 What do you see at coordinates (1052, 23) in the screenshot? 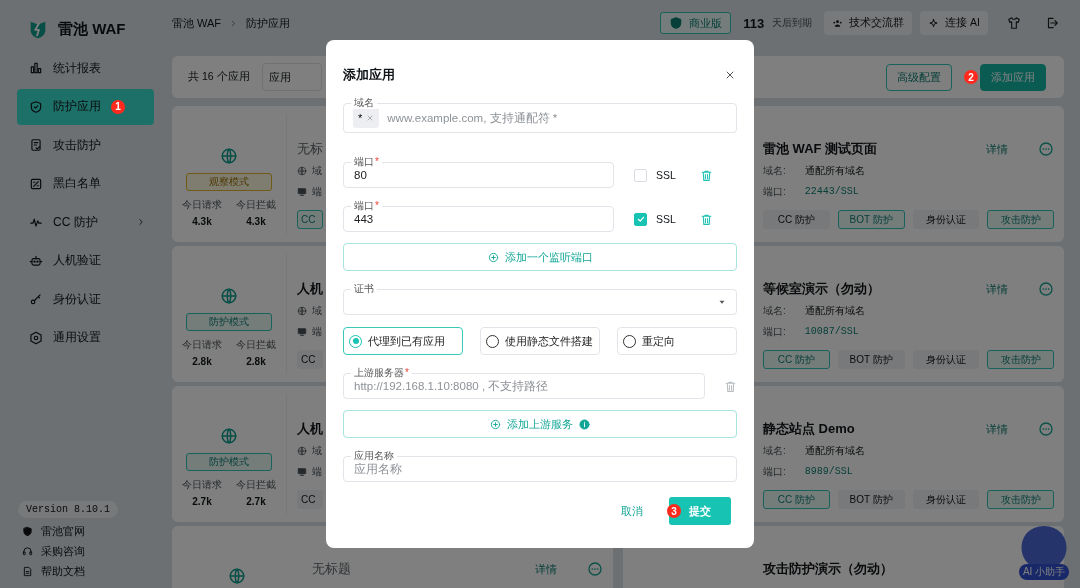
I see `logout-icon` at bounding box center [1052, 23].